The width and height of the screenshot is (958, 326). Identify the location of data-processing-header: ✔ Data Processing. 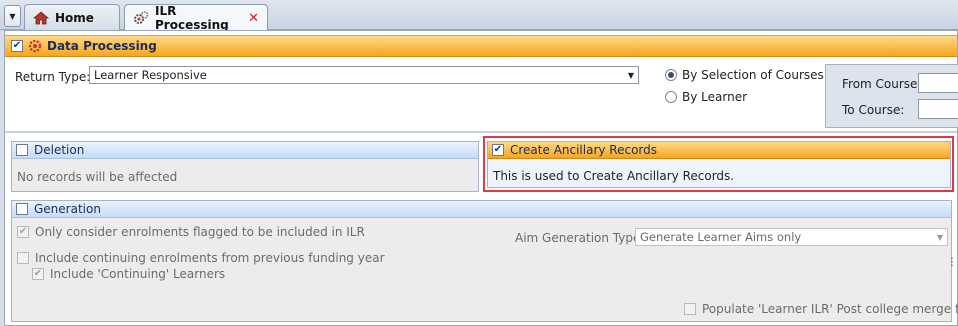
(481, 46).